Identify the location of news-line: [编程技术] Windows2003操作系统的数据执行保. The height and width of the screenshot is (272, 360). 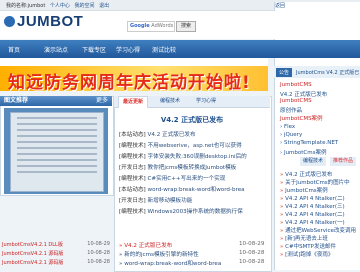
(181, 211).